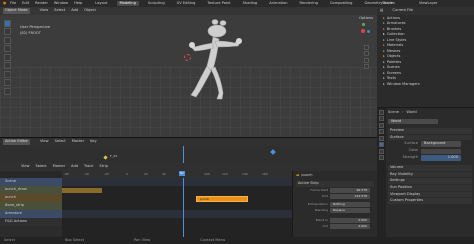  What do you see at coordinates (366, 66) in the screenshot?
I see `ortho-toggle-icon` at bounding box center [366, 66].